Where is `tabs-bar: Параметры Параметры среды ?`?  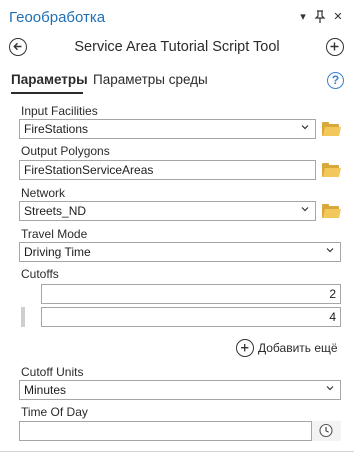
tabs-bar: Параметры Параметры среды ? is located at coordinates (177, 83).